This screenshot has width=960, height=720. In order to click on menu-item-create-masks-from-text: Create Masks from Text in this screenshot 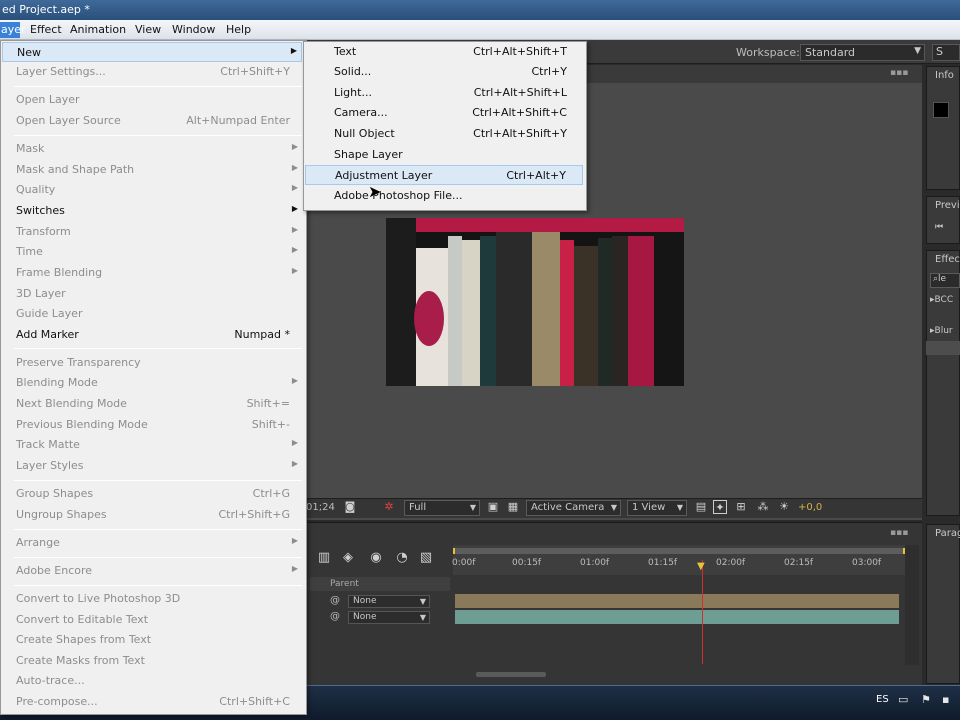, I will do `click(152, 661)`.